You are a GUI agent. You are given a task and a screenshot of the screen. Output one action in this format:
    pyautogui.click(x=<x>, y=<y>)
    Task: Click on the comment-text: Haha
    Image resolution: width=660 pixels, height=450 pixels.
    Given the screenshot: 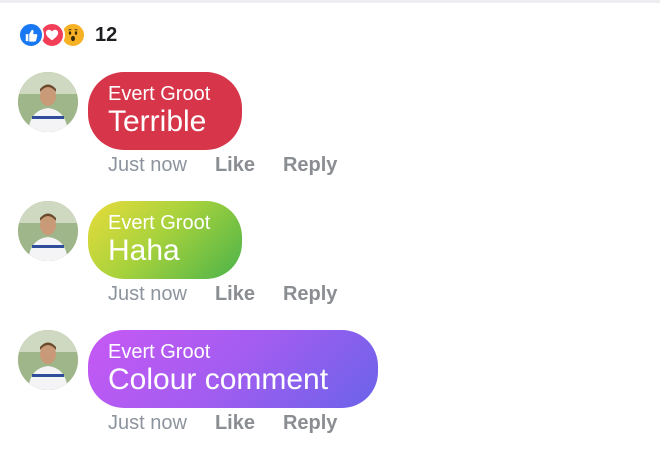 What is the action you would take?
    pyautogui.click(x=144, y=250)
    